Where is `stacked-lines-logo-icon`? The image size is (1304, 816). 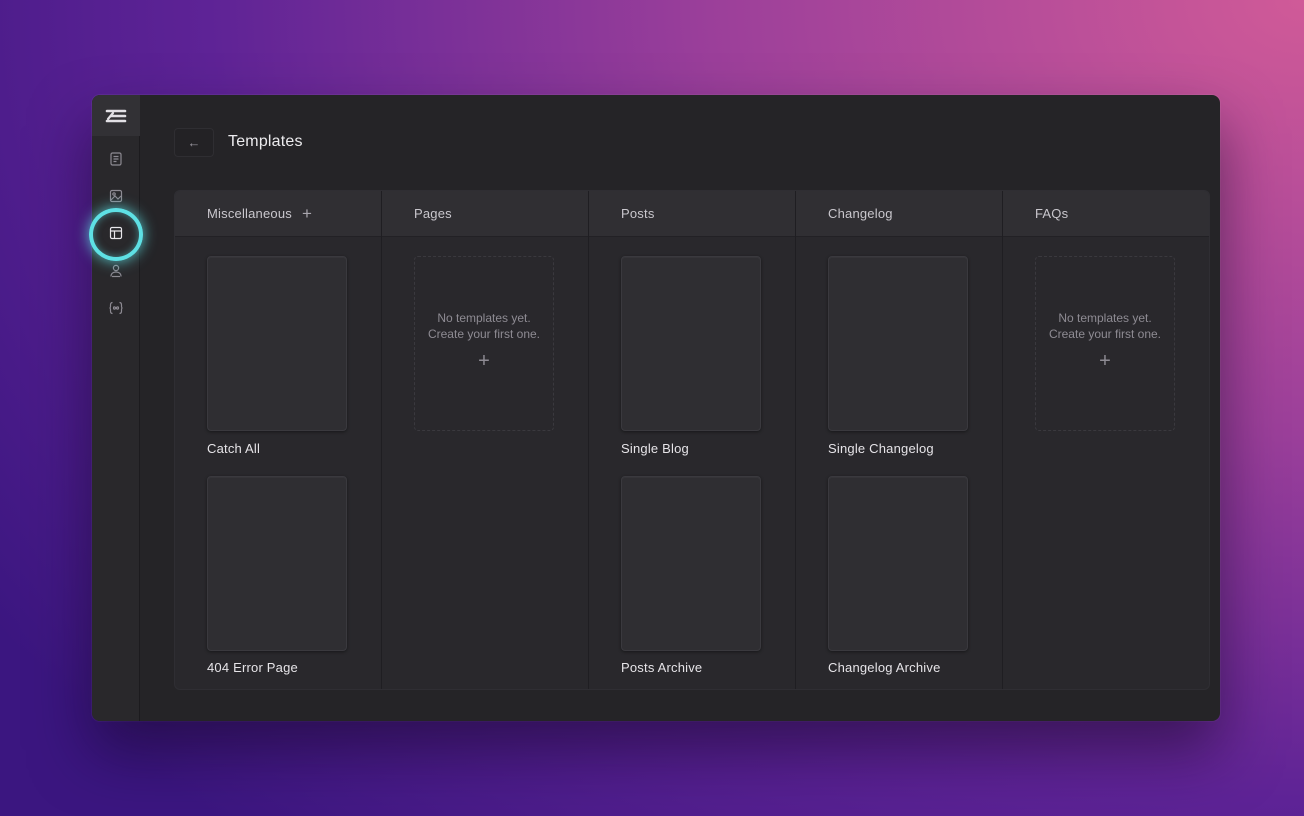 stacked-lines-logo-icon is located at coordinates (116, 115).